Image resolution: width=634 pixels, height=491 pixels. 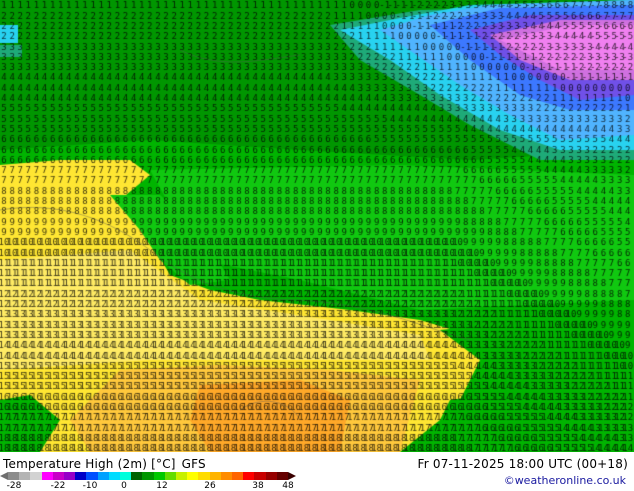 I want to click on color-legend: -28 -22 -10 0 12 26 38 48, so click(x=150, y=481).